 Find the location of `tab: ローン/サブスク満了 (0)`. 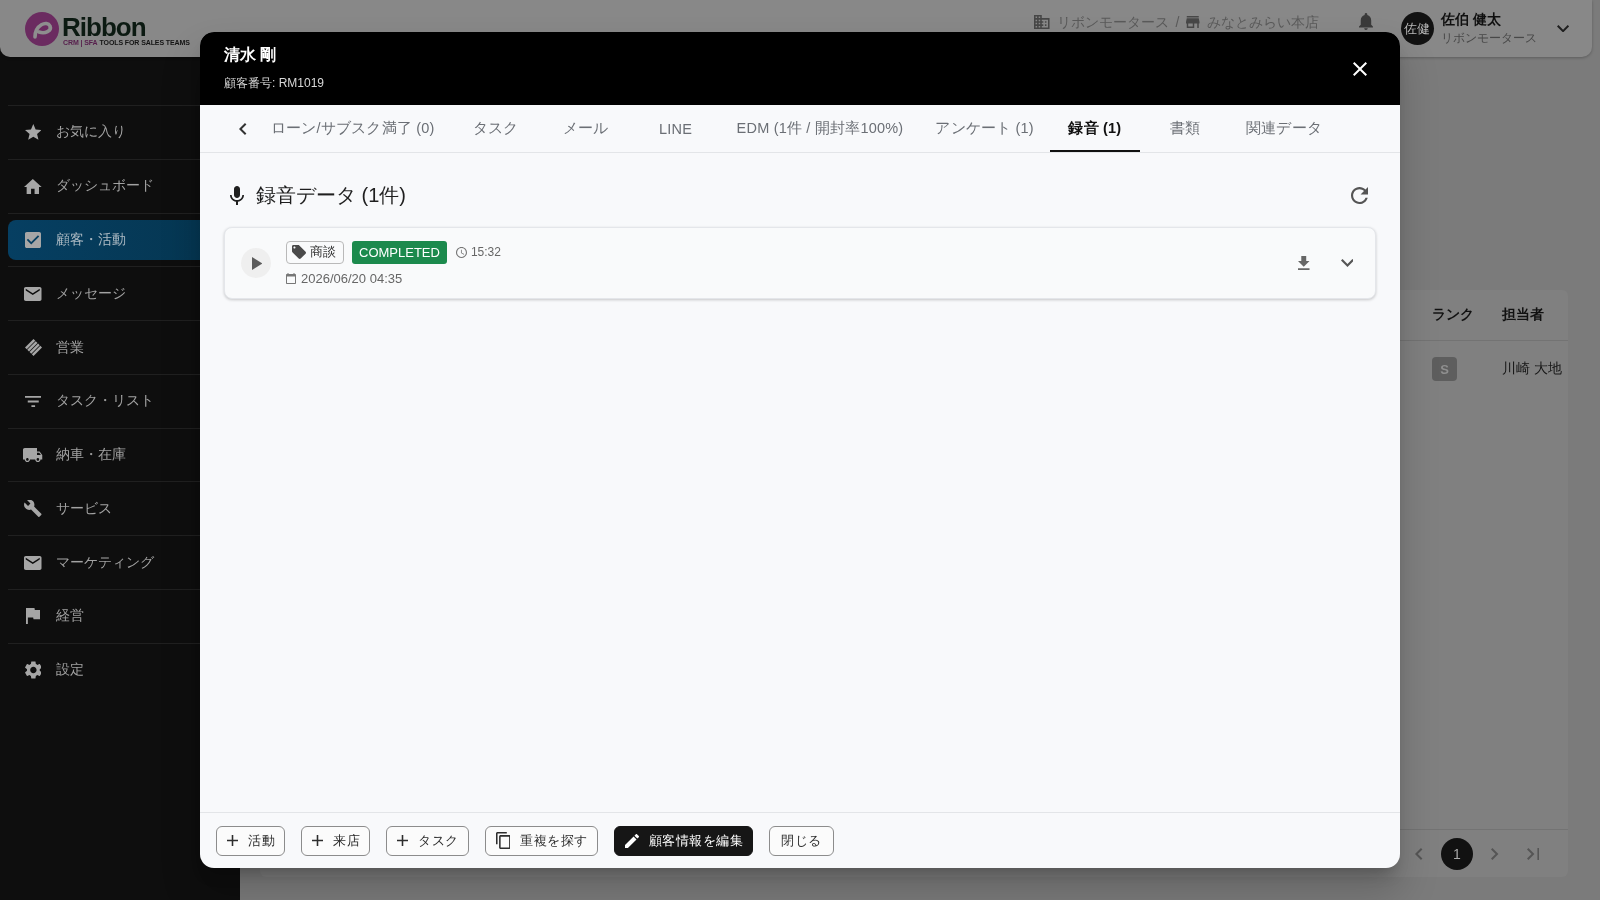

tab: ローン/サブスク満了 (0) is located at coordinates (357, 128).